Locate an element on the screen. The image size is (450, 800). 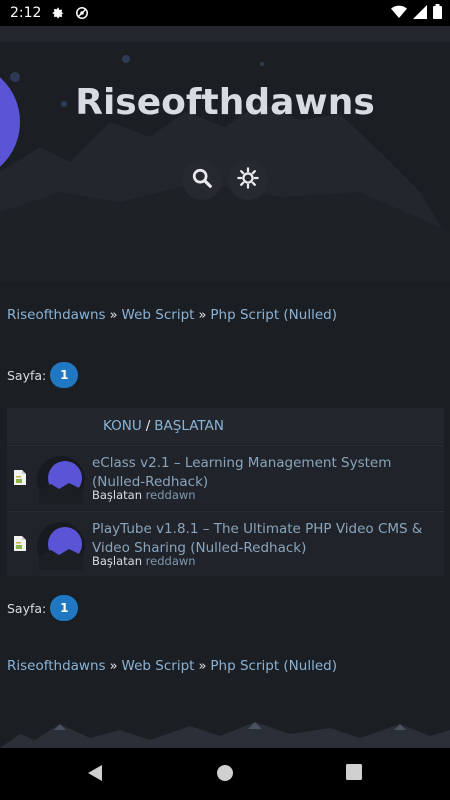
signal-icon is located at coordinates (420, 13).